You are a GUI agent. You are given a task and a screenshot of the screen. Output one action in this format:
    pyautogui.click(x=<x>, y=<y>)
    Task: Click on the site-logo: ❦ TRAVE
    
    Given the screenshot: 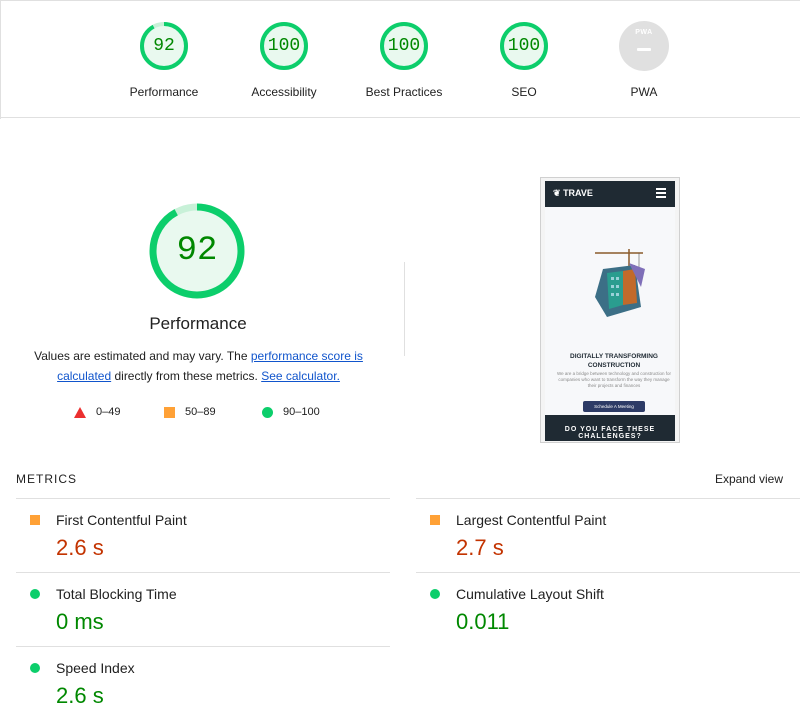 What is the action you would take?
    pyautogui.click(x=573, y=193)
    